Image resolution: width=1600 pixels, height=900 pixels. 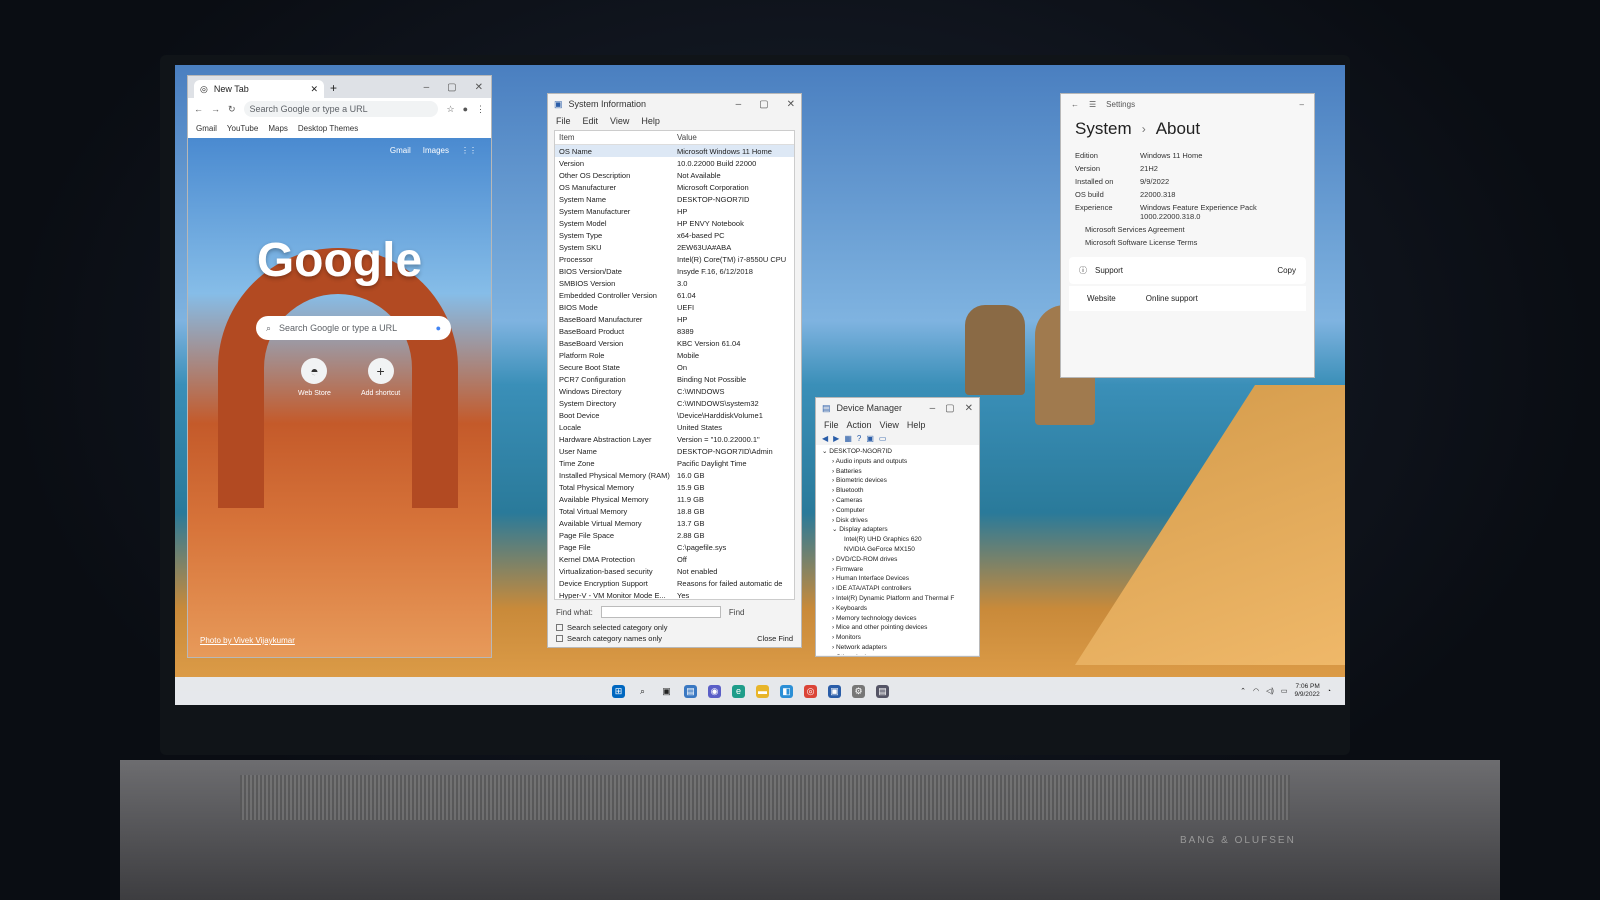 I want to click on table-row: Installed Physical Memory (RAM) 16.0 GB, so click(x=674, y=475).